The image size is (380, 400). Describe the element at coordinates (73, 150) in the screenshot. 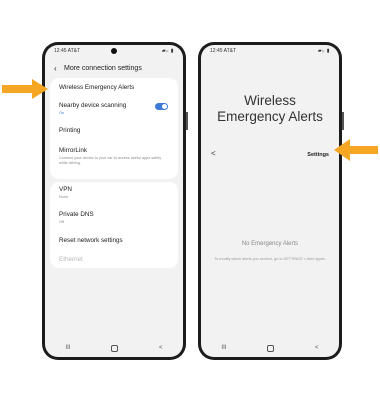

I see `row-title: MirrorLink` at that location.